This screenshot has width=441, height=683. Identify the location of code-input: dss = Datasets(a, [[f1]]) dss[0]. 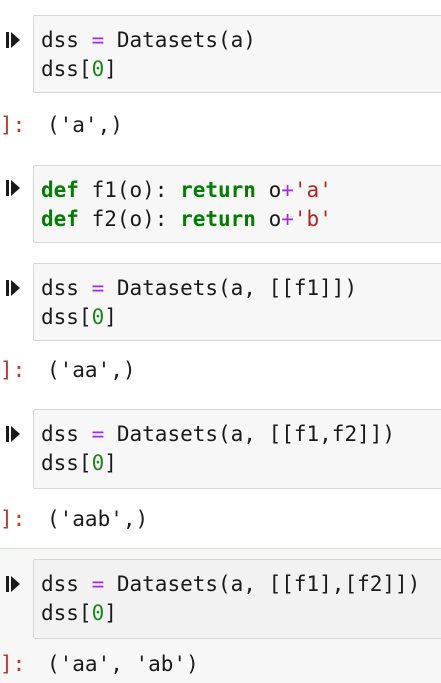
(237, 302).